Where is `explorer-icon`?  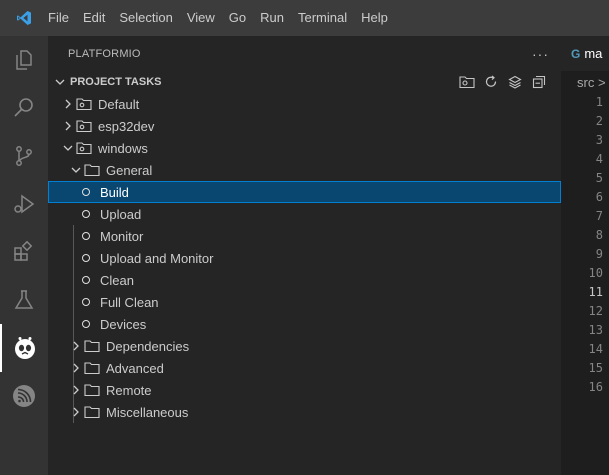 explorer-icon is located at coordinates (24, 60).